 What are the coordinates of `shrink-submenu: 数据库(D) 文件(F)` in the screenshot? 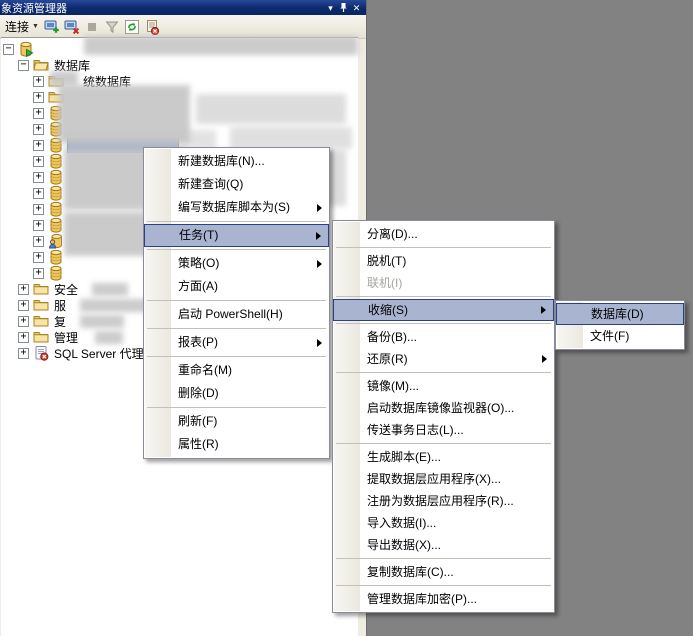 It's located at (620, 325).